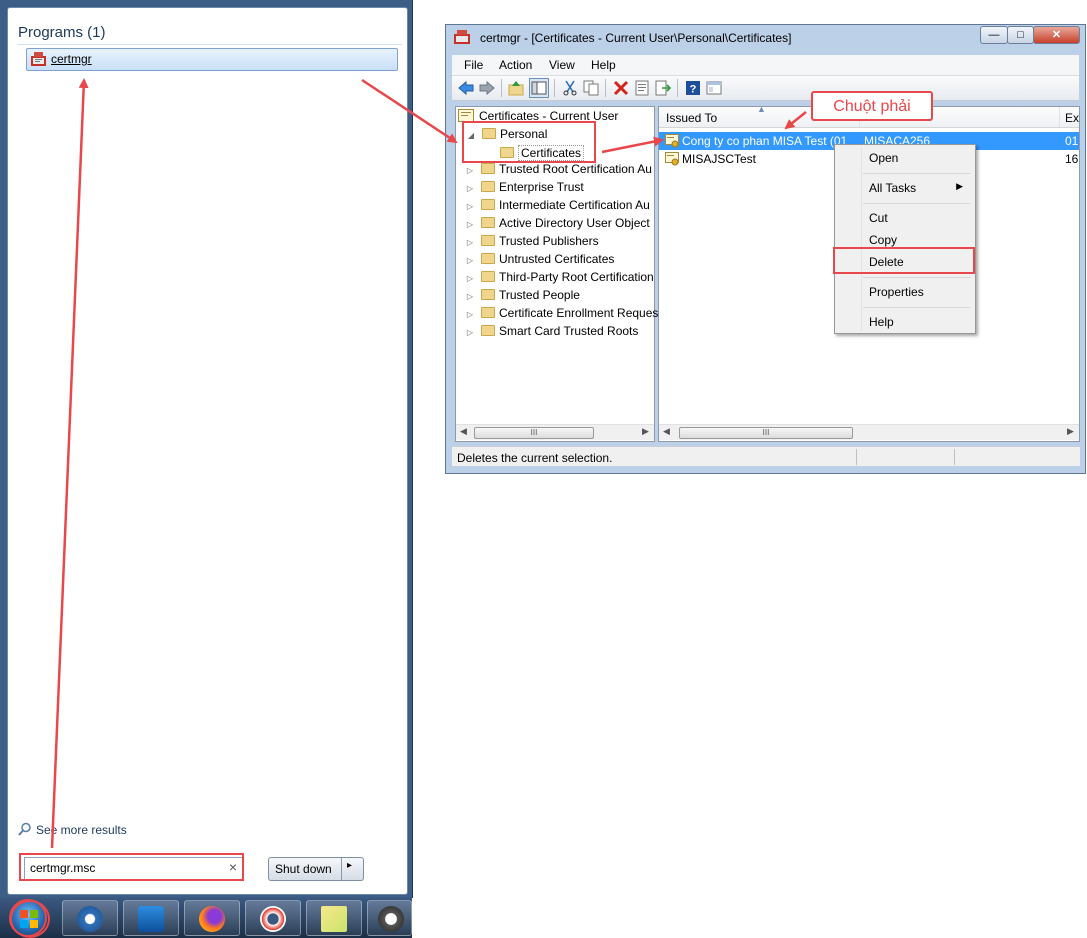 This screenshot has height=938, width=1087. Describe the element at coordinates (1020, 35) in the screenshot. I see `maximize-button: □` at that location.